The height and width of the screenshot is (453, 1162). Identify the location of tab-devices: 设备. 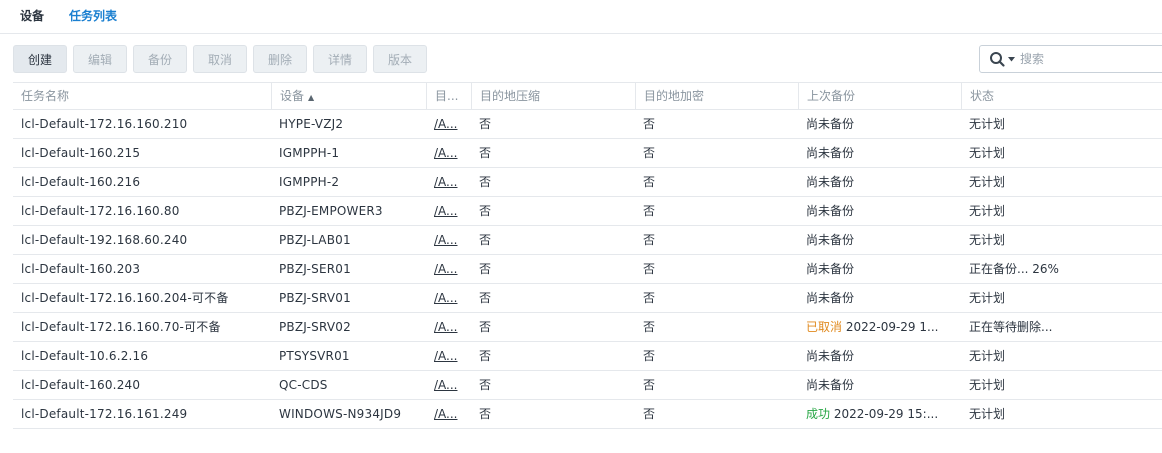
(32, 16).